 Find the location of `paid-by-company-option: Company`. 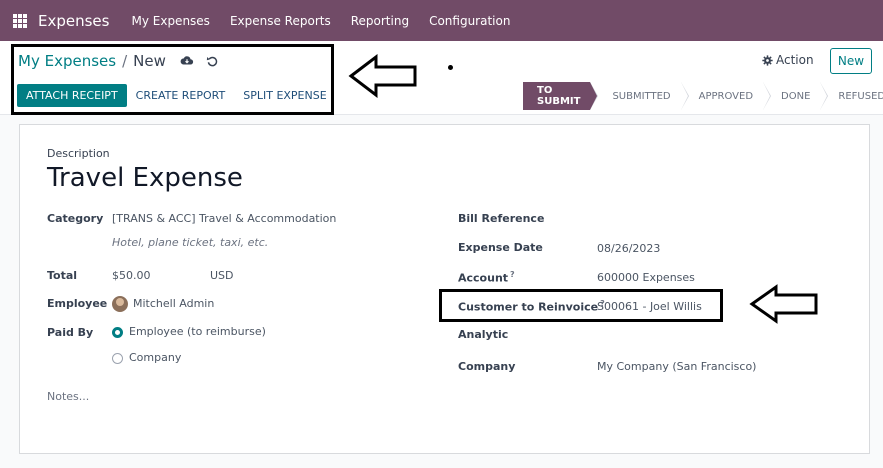

paid-by-company-option: Company is located at coordinates (146, 357).